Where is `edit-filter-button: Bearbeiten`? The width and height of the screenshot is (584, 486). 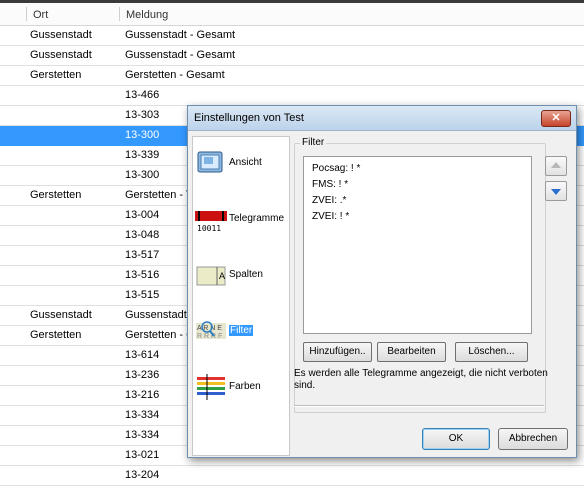 edit-filter-button: Bearbeiten is located at coordinates (411, 352).